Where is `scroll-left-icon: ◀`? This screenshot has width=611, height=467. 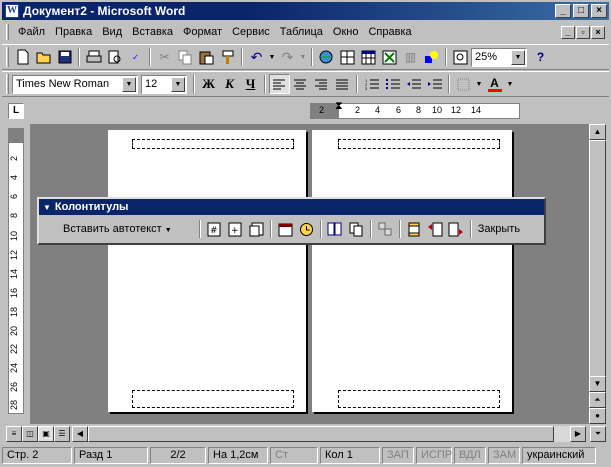 scroll-left-icon: ◀ is located at coordinates (80, 434).